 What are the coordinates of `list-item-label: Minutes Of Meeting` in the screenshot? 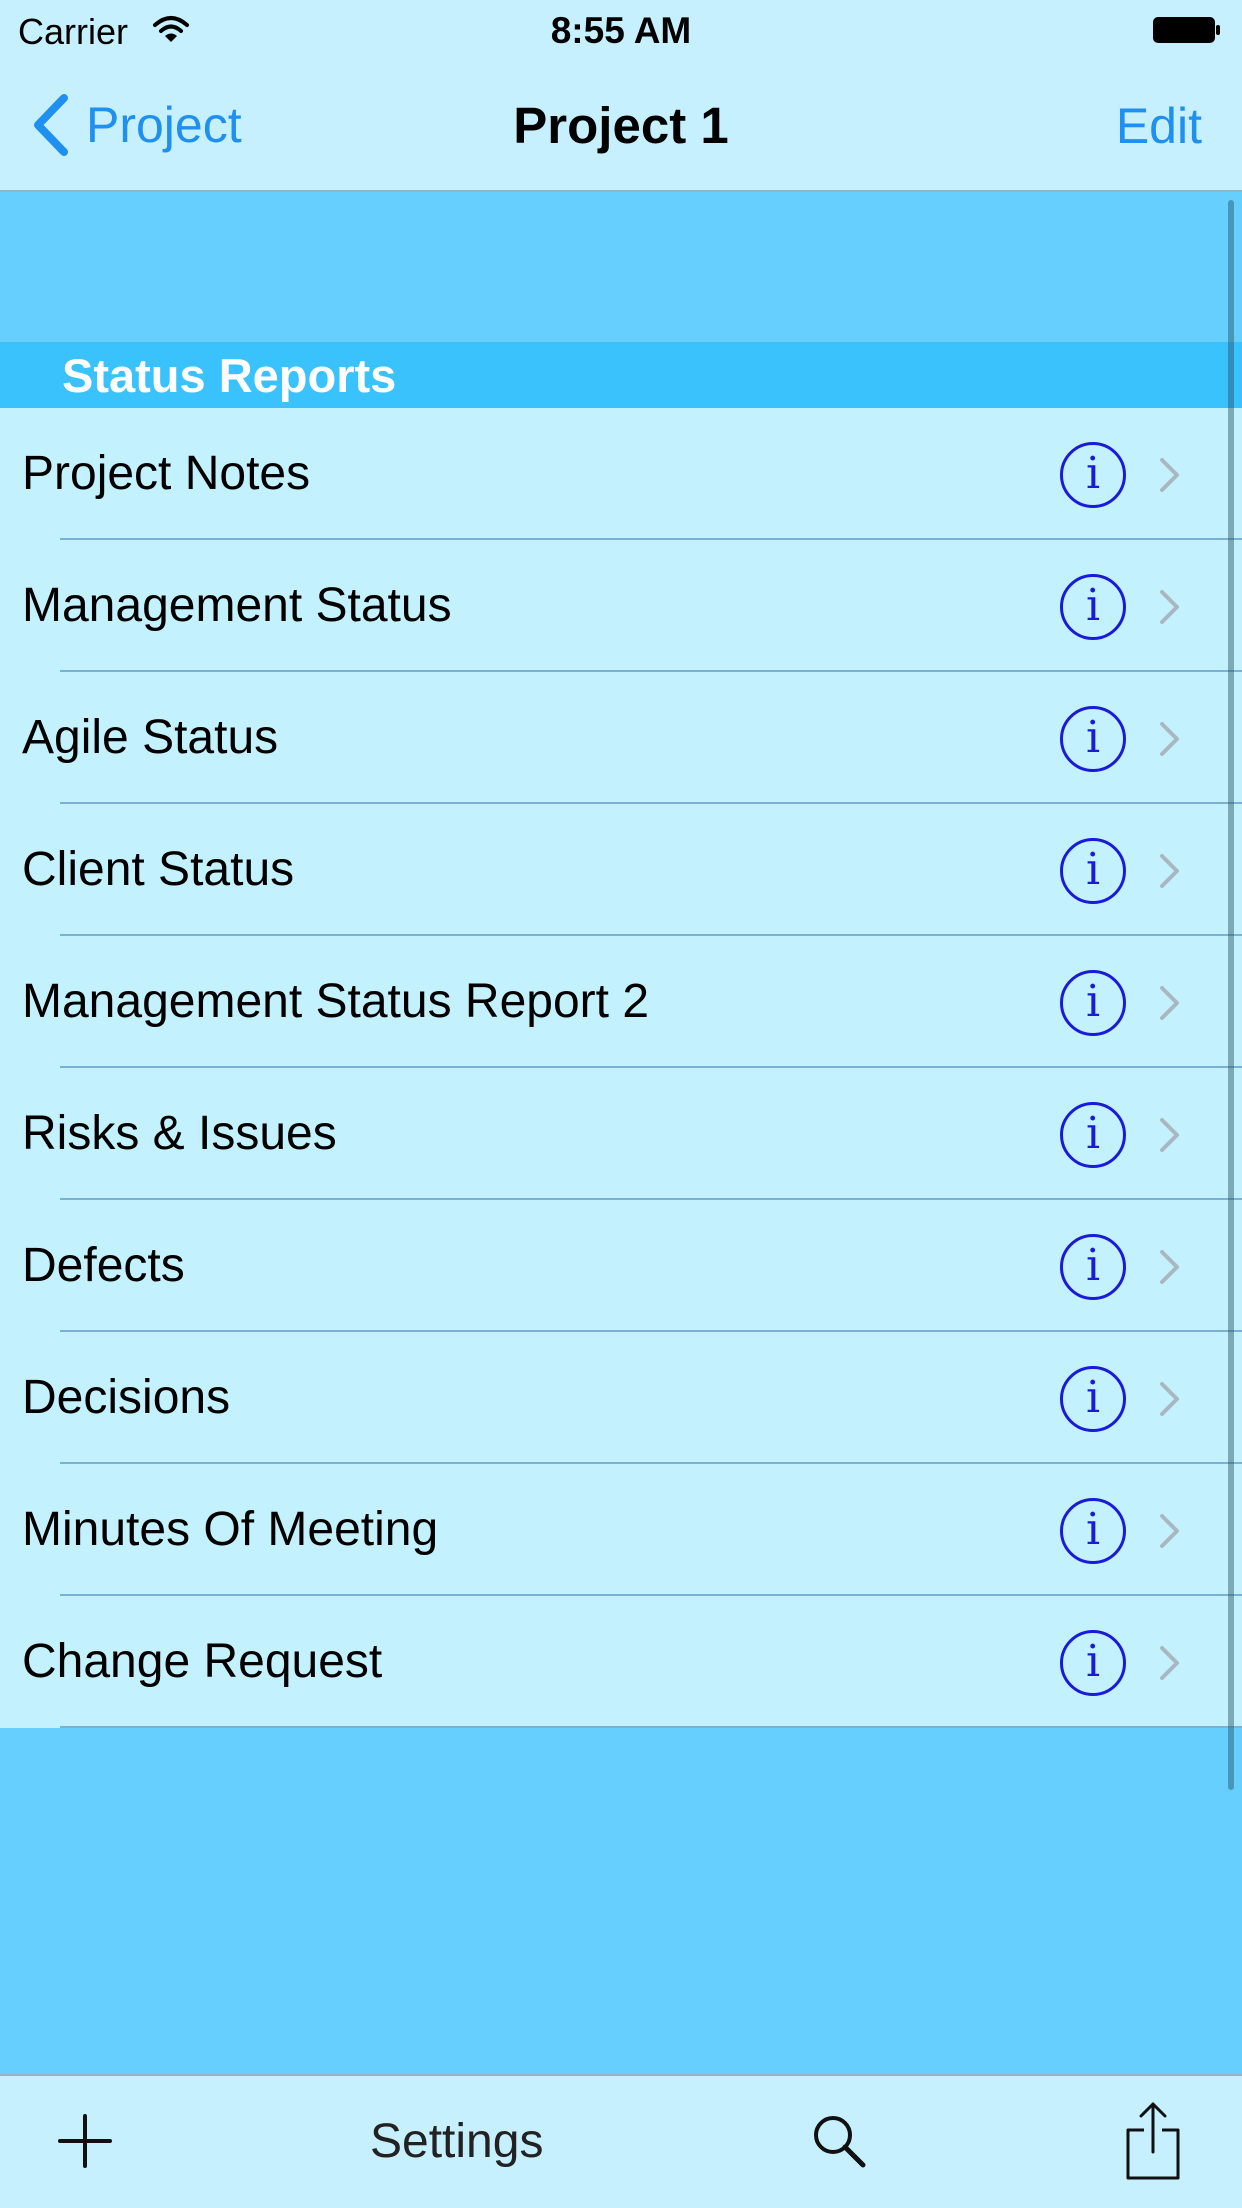 It's located at (230, 1529).